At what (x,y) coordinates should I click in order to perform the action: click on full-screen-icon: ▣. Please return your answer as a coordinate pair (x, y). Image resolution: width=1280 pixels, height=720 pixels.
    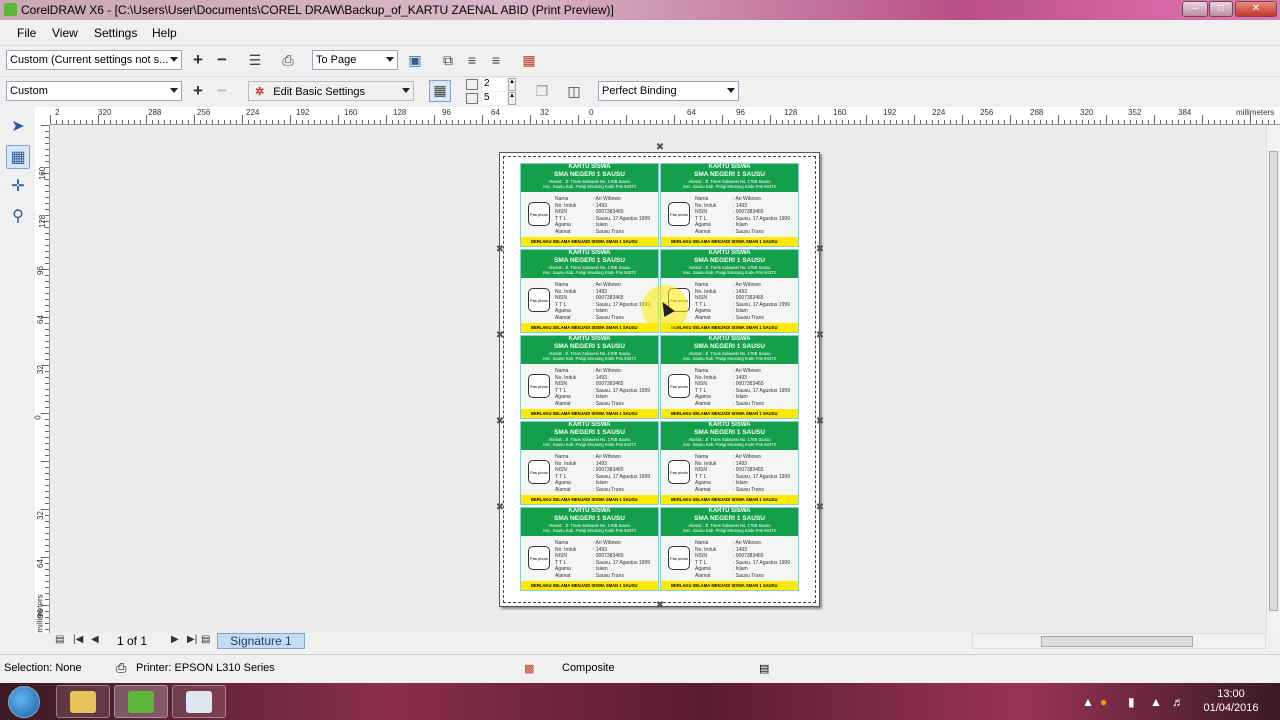
    Looking at the image, I should click on (415, 60).